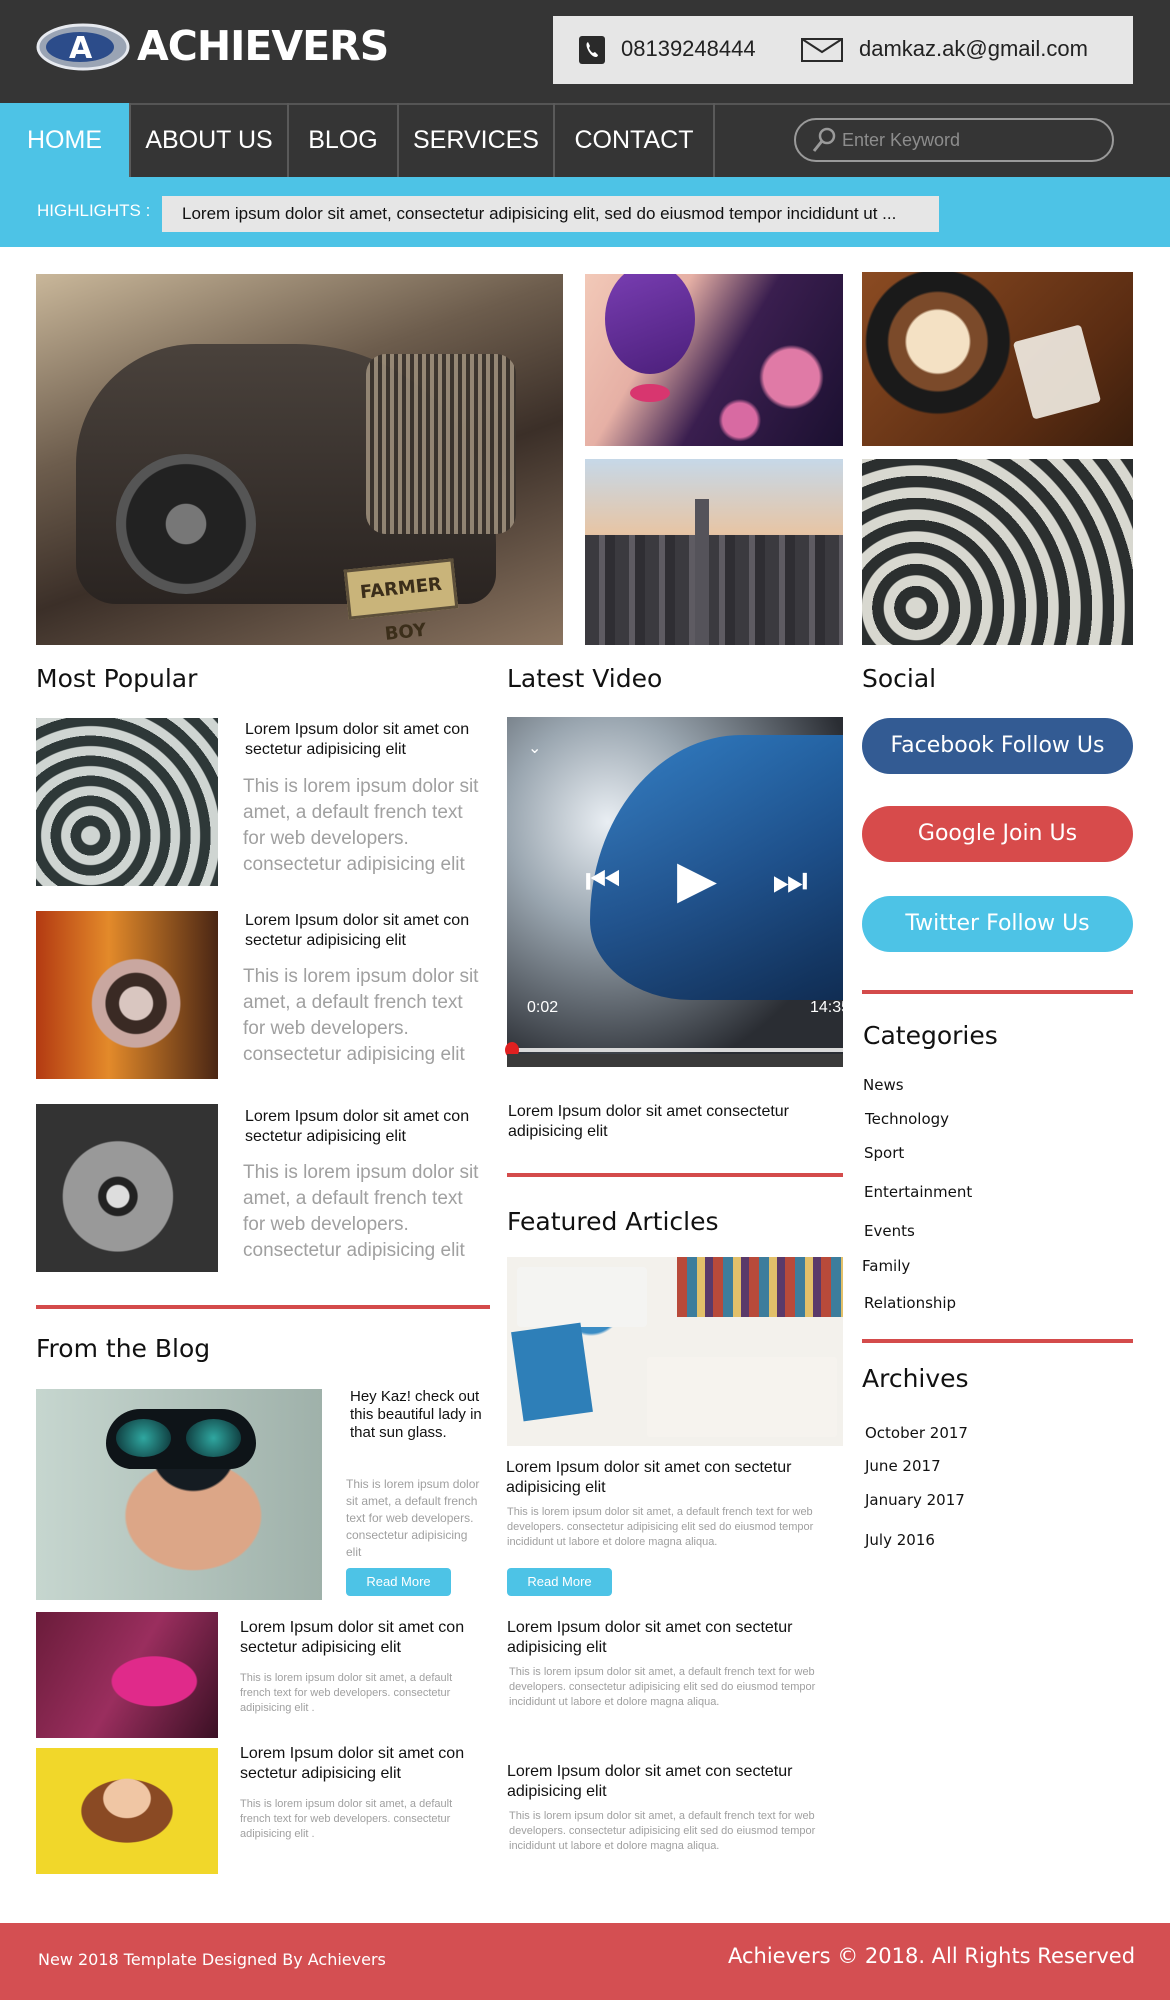 Image resolution: width=1170 pixels, height=2000 pixels. I want to click on blog-title: From the Blog, so click(123, 1348).